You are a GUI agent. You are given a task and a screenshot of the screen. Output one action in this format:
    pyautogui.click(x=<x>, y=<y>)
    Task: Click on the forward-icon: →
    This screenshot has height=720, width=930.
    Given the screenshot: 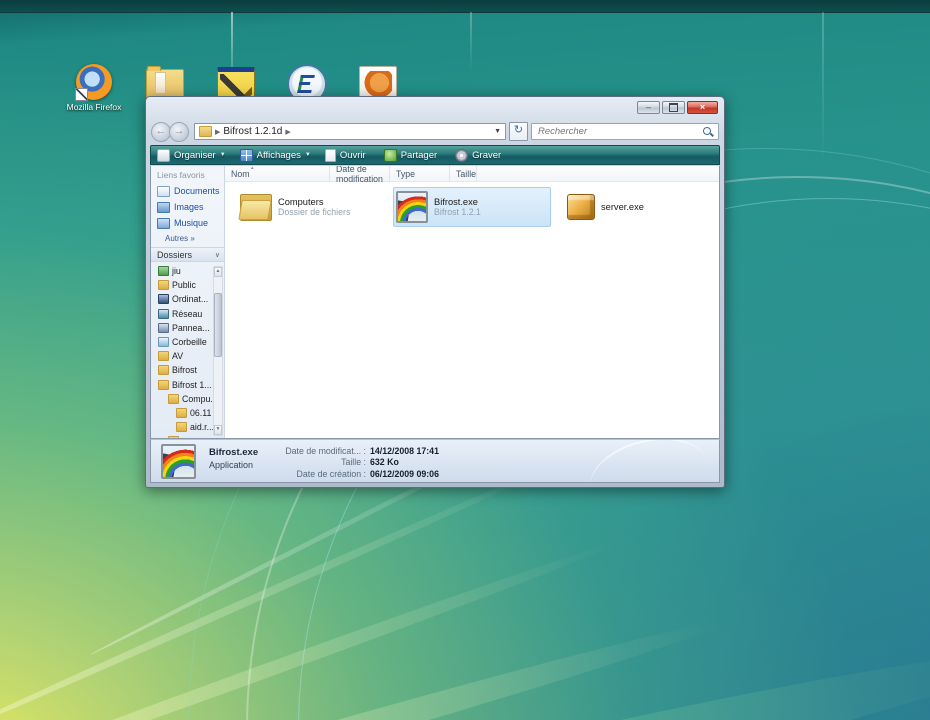 What is the action you would take?
    pyautogui.click(x=179, y=130)
    